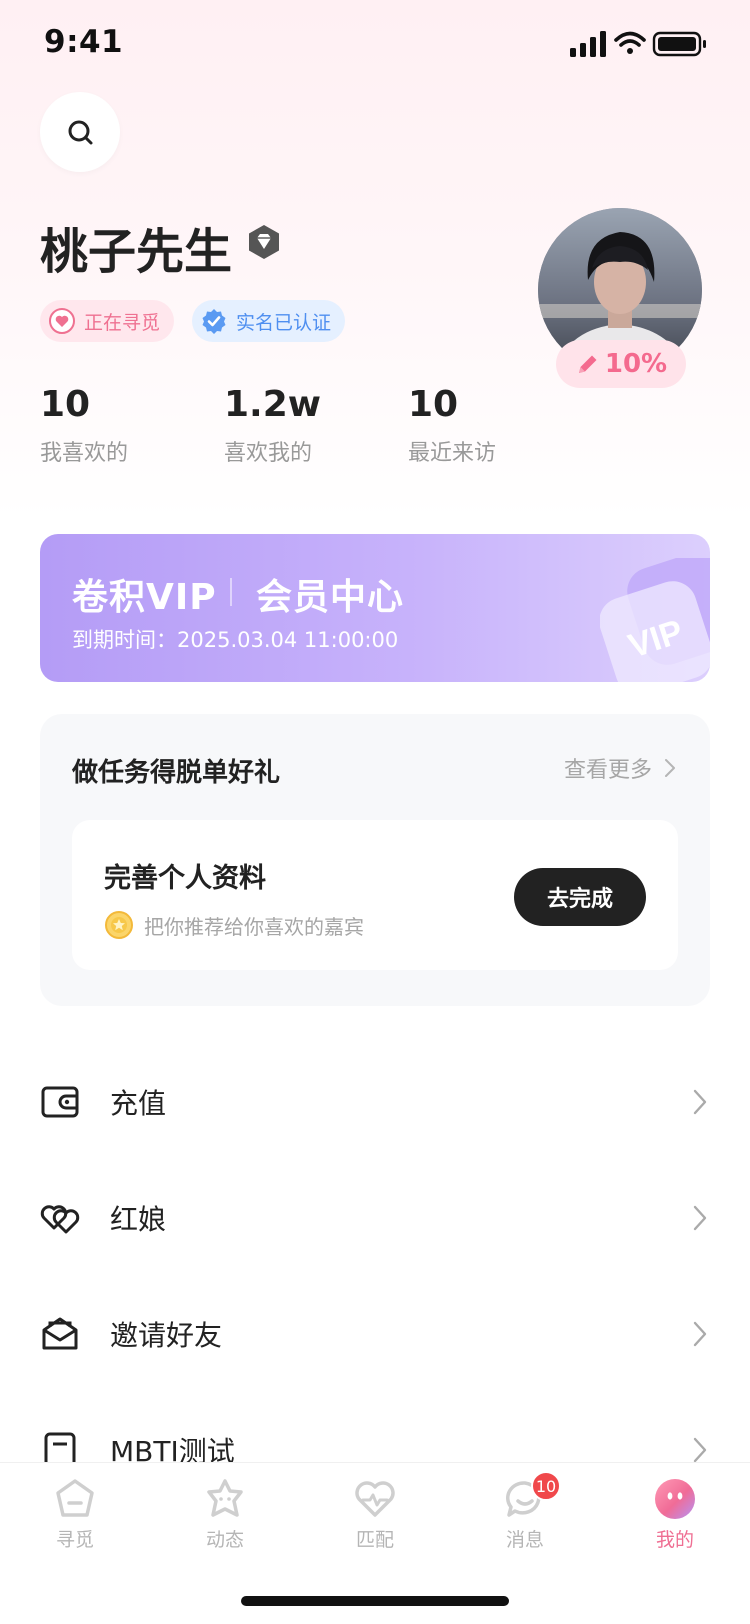 The image size is (750, 1624). What do you see at coordinates (231, 592) in the screenshot?
I see `vip-divider` at bounding box center [231, 592].